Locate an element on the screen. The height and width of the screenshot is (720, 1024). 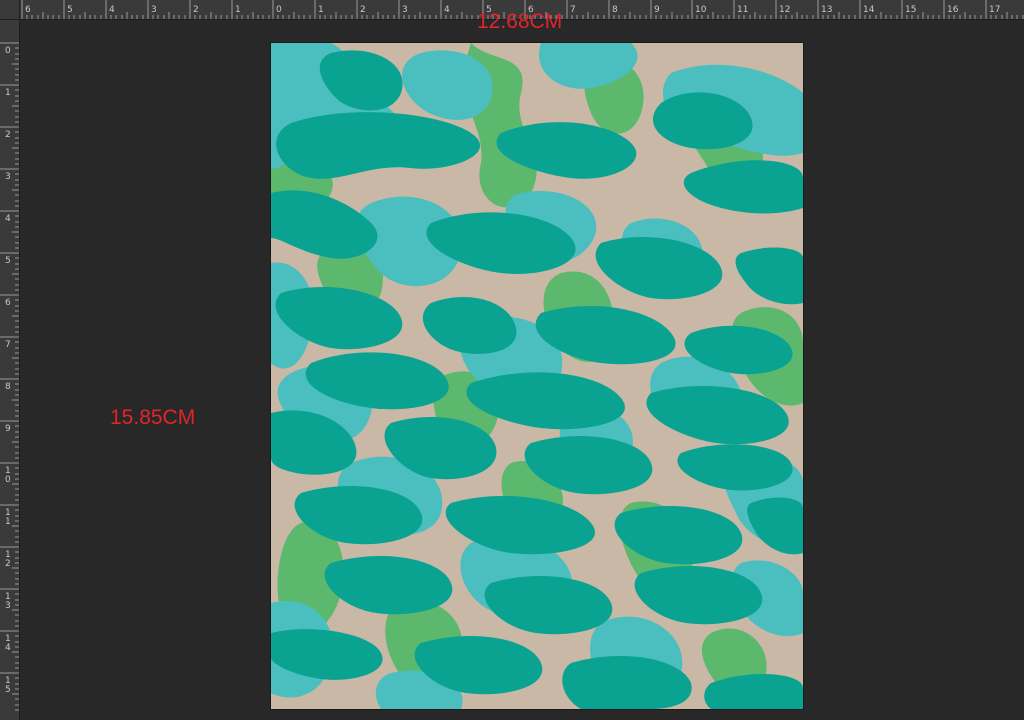
height-dimension-label: 15.85CM is located at coordinates (153, 417).